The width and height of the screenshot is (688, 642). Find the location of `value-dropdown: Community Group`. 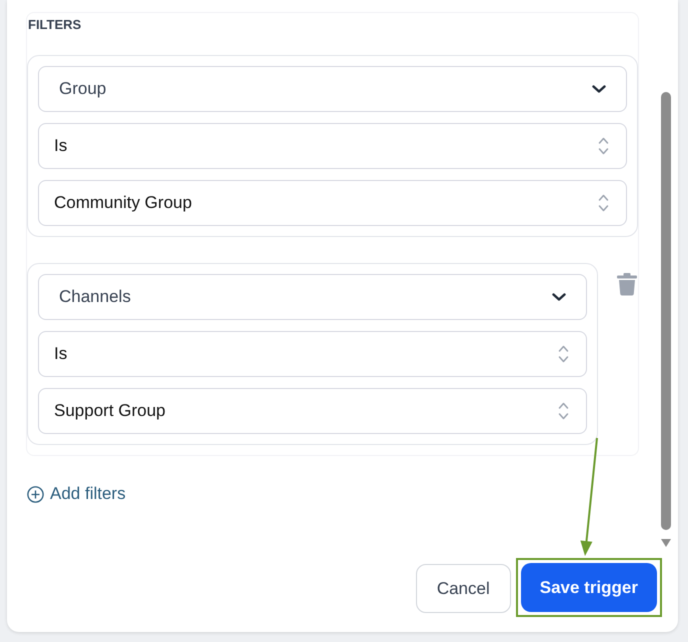

value-dropdown: Community Group is located at coordinates (332, 203).